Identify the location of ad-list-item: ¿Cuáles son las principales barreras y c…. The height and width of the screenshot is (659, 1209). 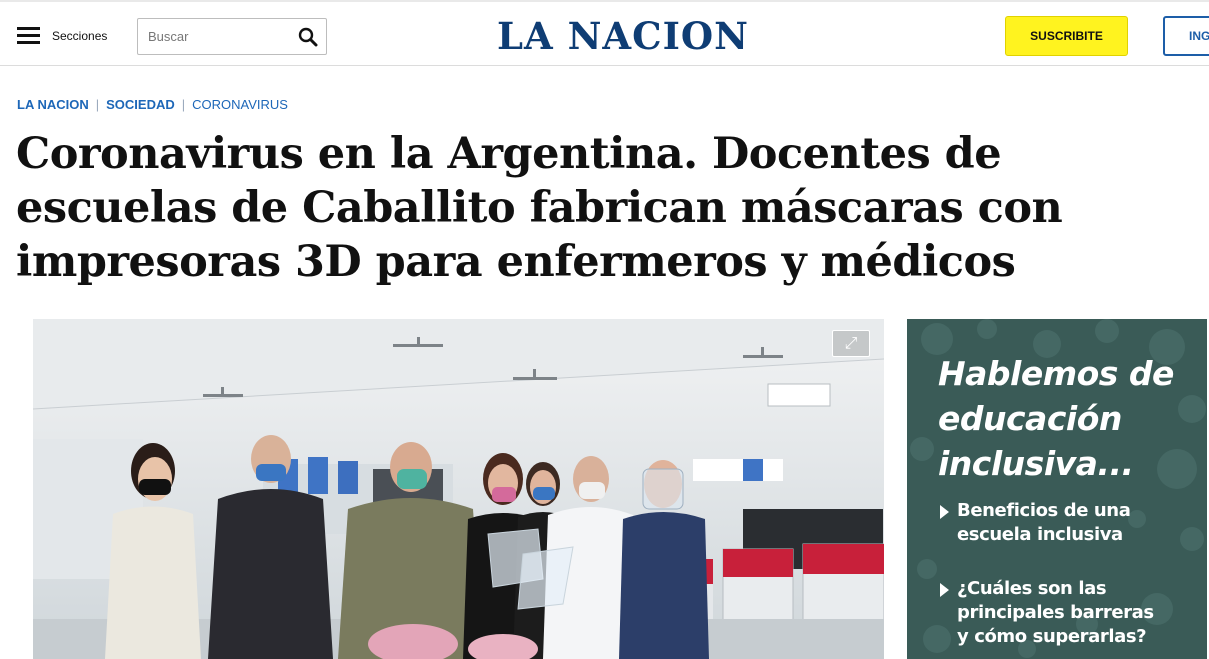
(1055, 613).